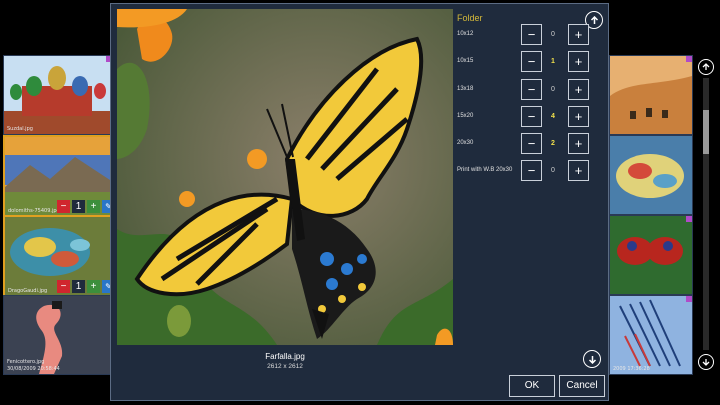 This screenshot has height=405, width=720. I want to click on ok-button: OK, so click(532, 386).